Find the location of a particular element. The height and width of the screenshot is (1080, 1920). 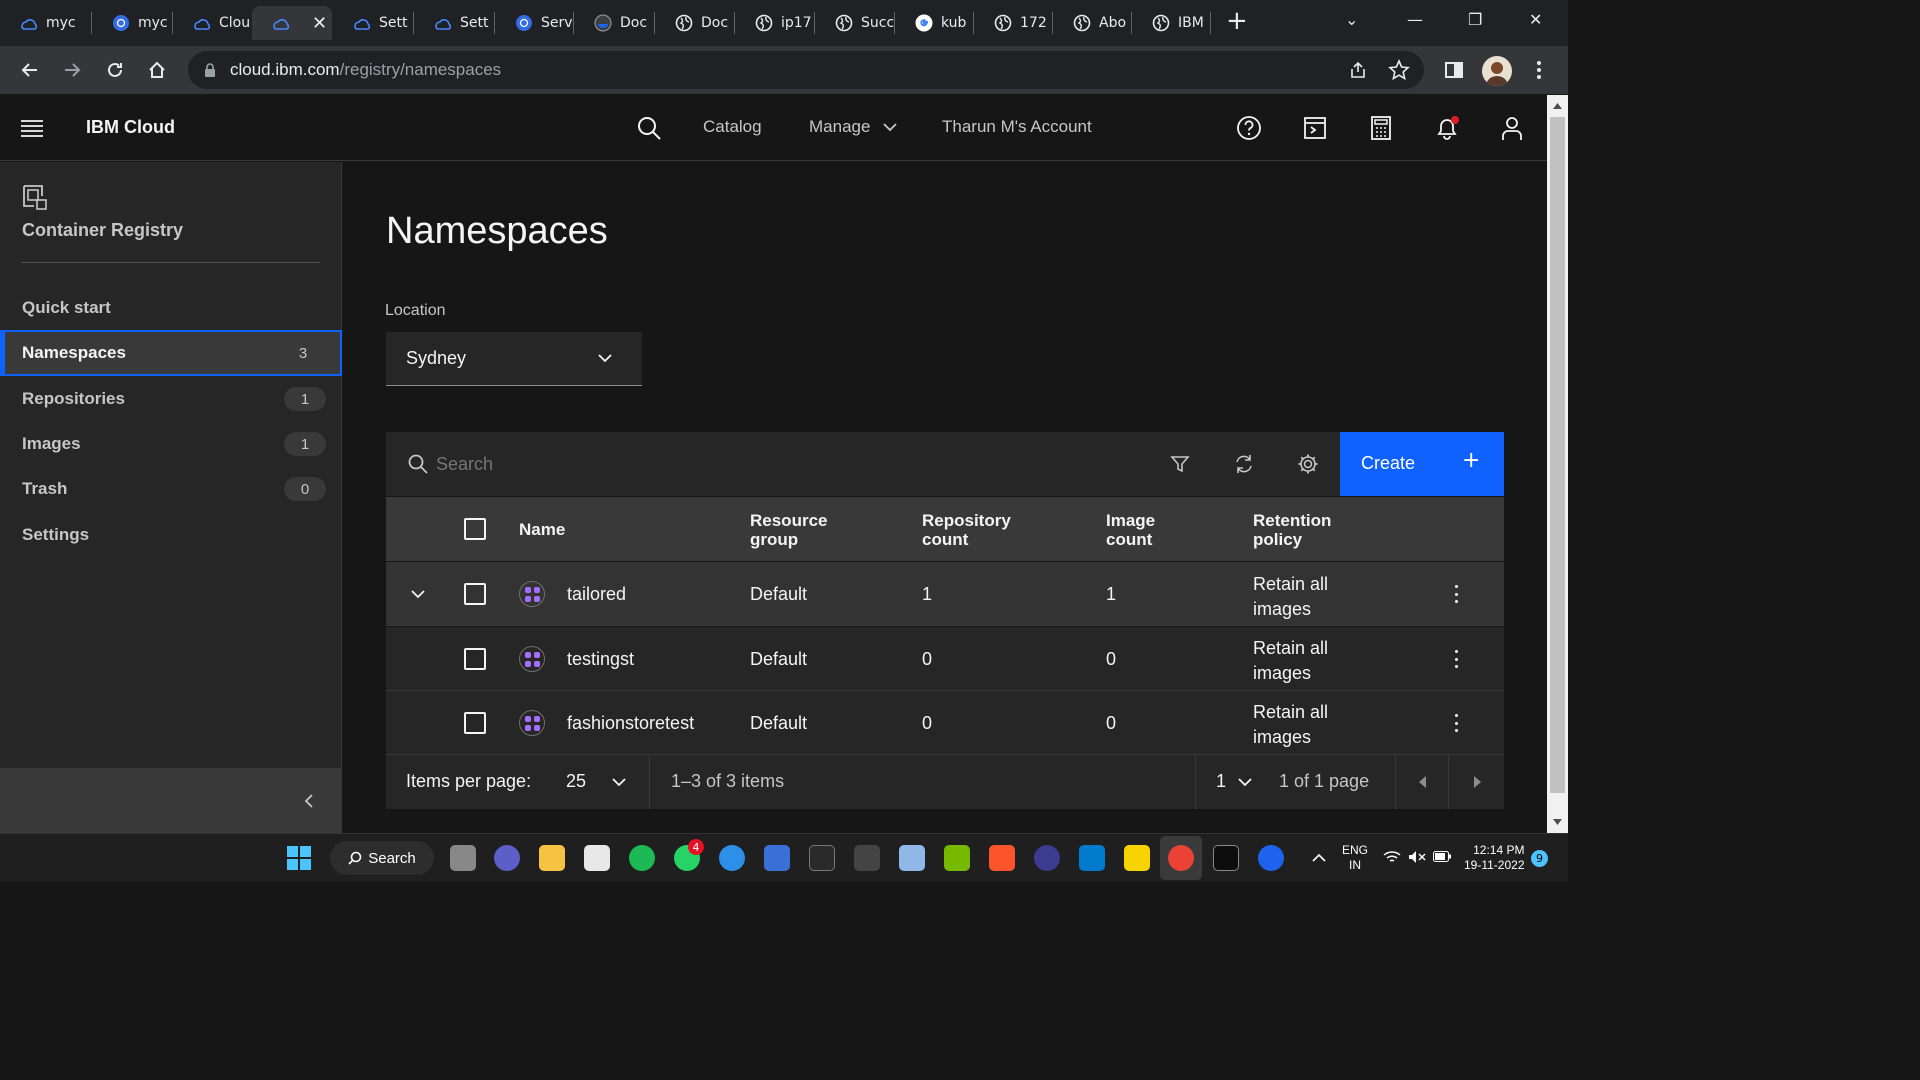

restore-button: ❐ is located at coordinates (1475, 19).